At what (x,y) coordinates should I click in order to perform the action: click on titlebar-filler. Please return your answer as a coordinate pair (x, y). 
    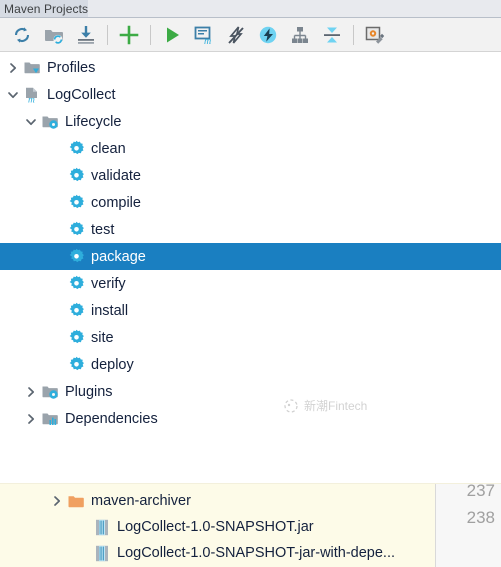
    Looking at the image, I should click on (294, 8).